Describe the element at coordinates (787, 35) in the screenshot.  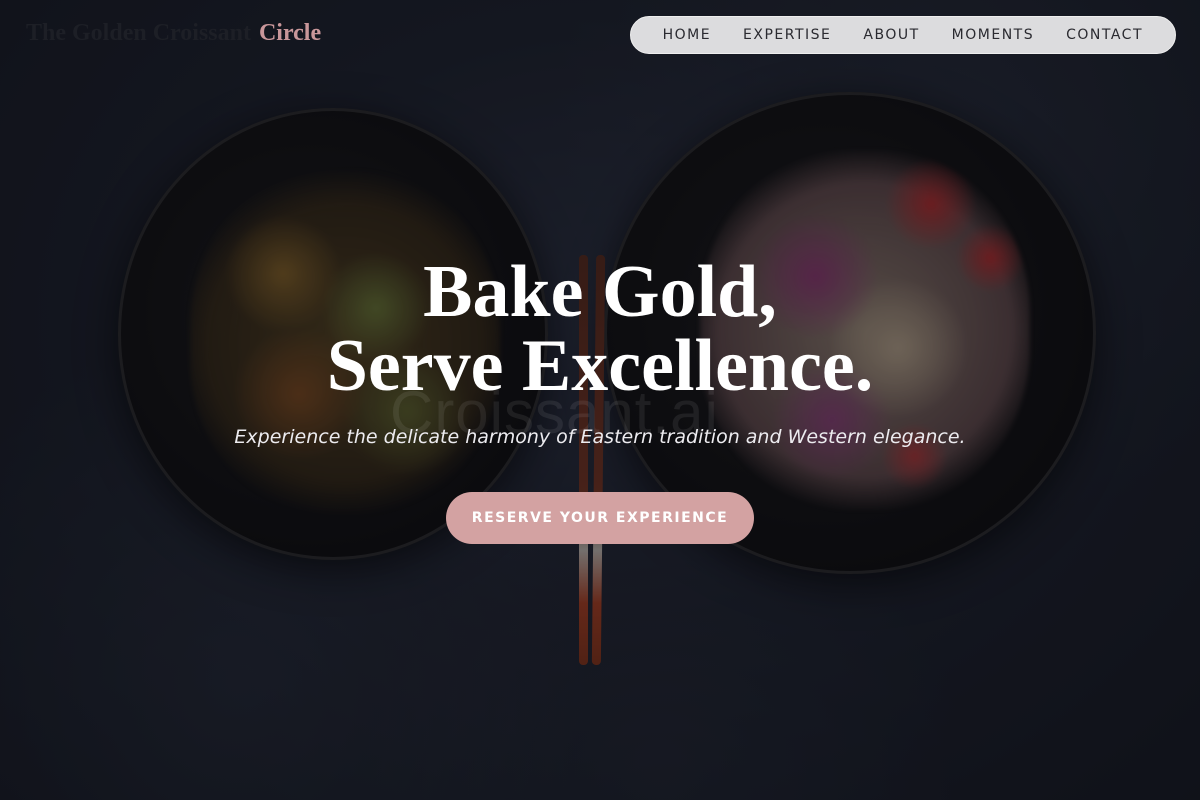
I see `nav-item-expertise: EXPERTISE` at that location.